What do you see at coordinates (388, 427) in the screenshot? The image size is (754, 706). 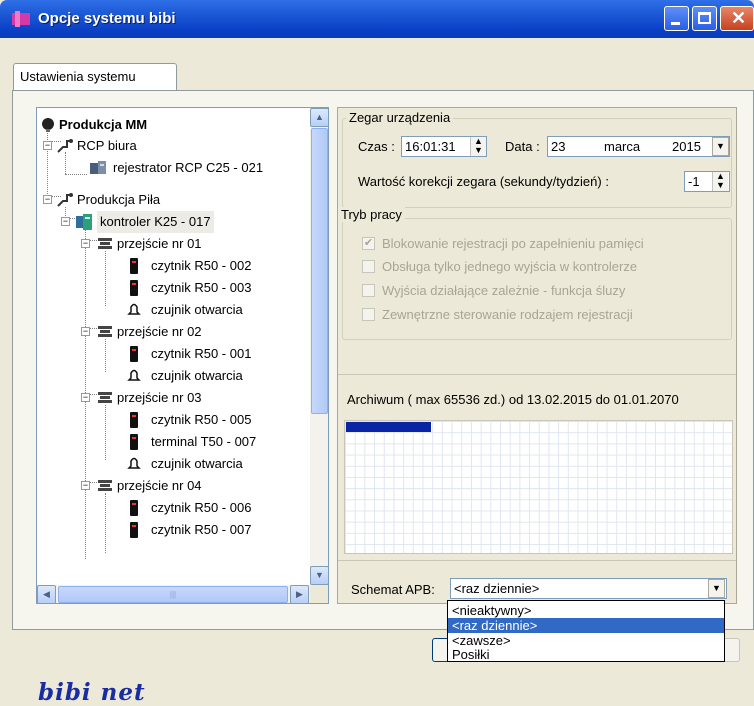 I see `archive-usage-fill` at bounding box center [388, 427].